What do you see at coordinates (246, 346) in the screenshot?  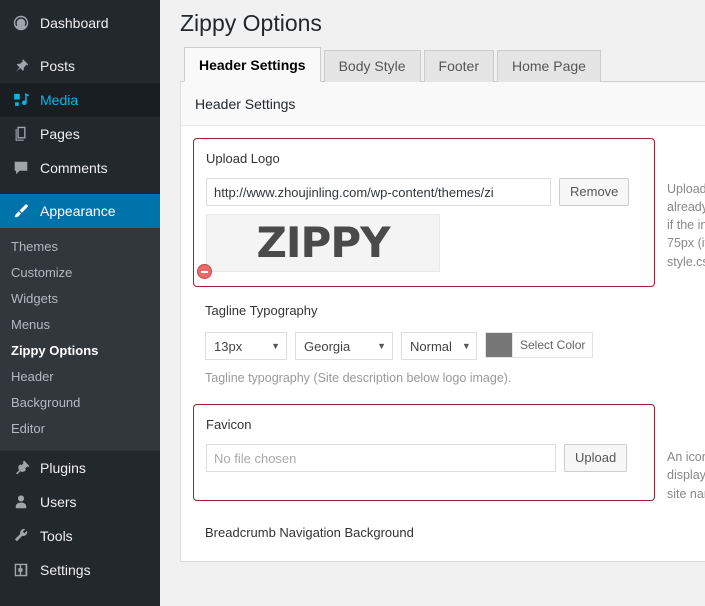 I see `font-size-select: 13px ▼` at bounding box center [246, 346].